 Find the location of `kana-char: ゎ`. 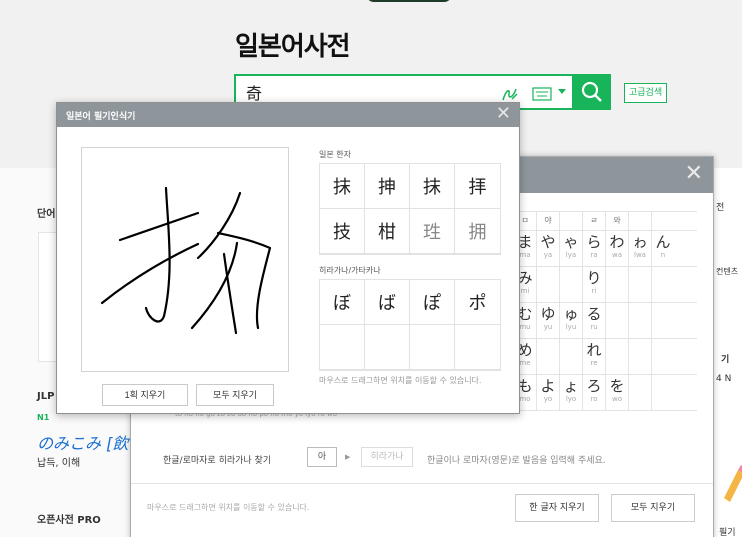

kana-char: ゎ is located at coordinates (640, 242).